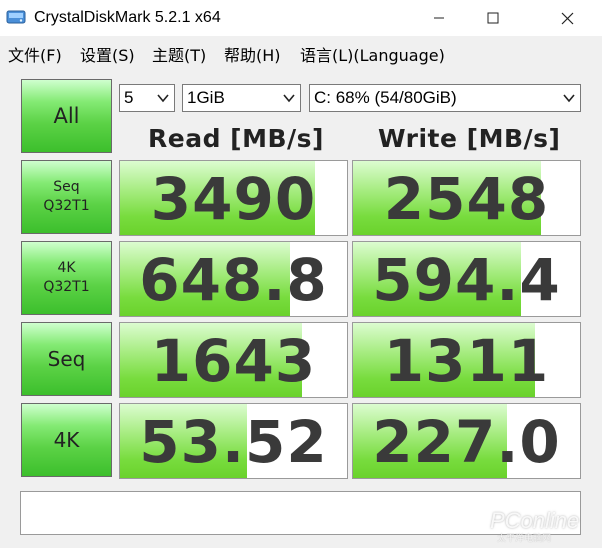  Describe the element at coordinates (107, 54) in the screenshot. I see `menu-settings: 设置(S)` at that location.